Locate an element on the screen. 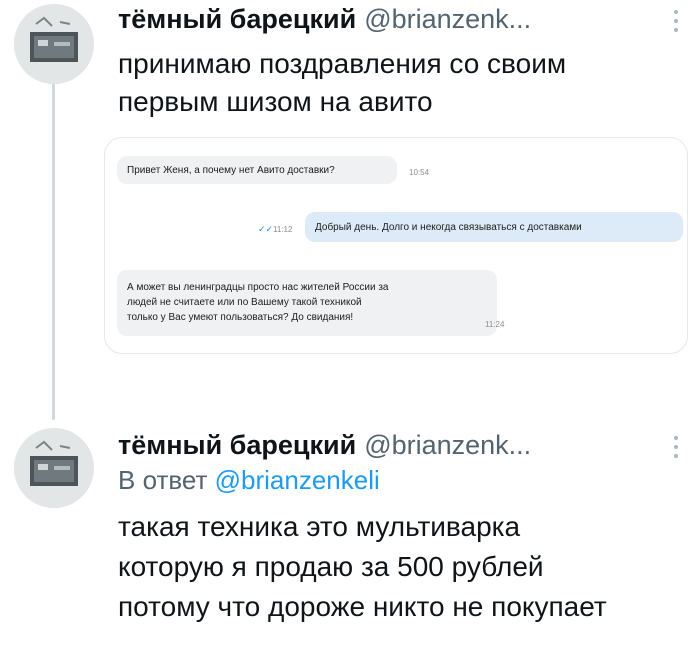 Image resolution: width=700 pixels, height=647 pixels. thread-connector-line is located at coordinates (53, 251).